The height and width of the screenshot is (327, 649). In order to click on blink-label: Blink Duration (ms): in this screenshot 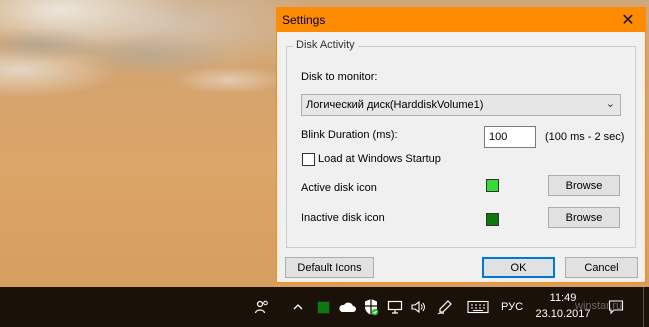, I will do `click(349, 135)`.